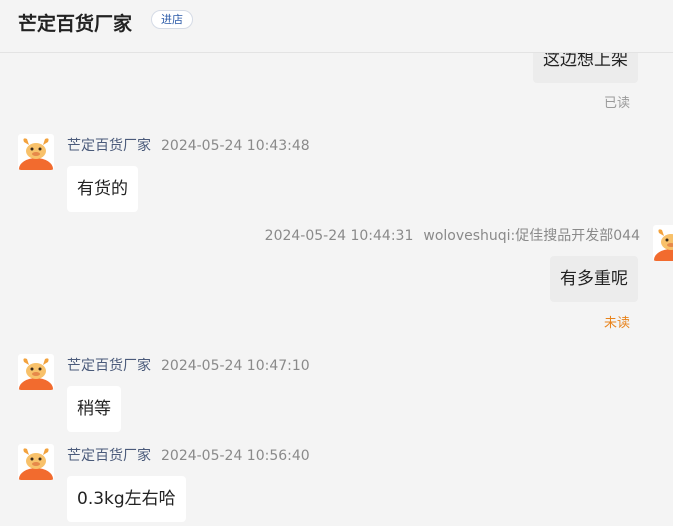  I want to click on message-meta: 芒定百货厂家 2024-05-24 10:43:48, so click(188, 145).